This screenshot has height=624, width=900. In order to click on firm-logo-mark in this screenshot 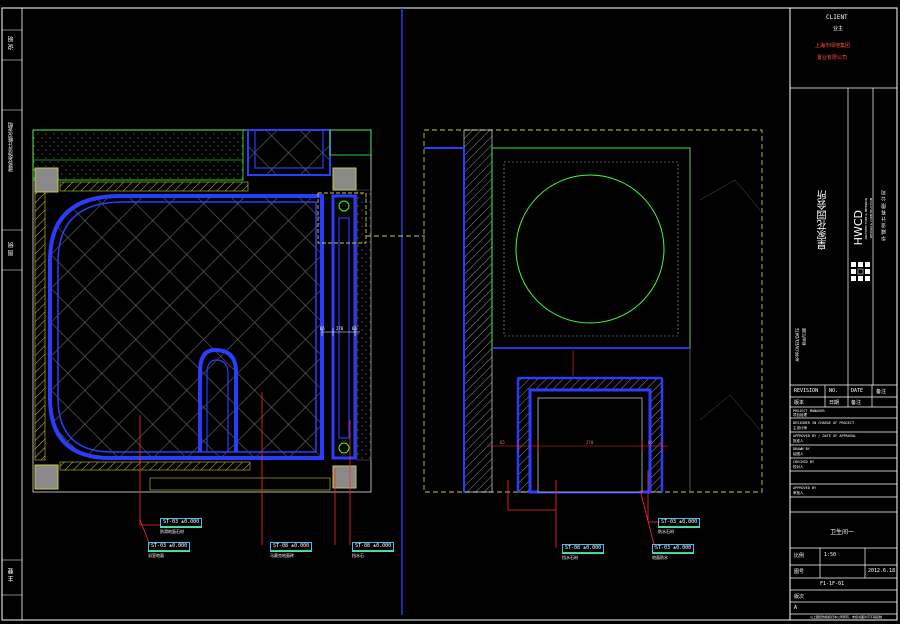, I will do `click(860, 271)`.